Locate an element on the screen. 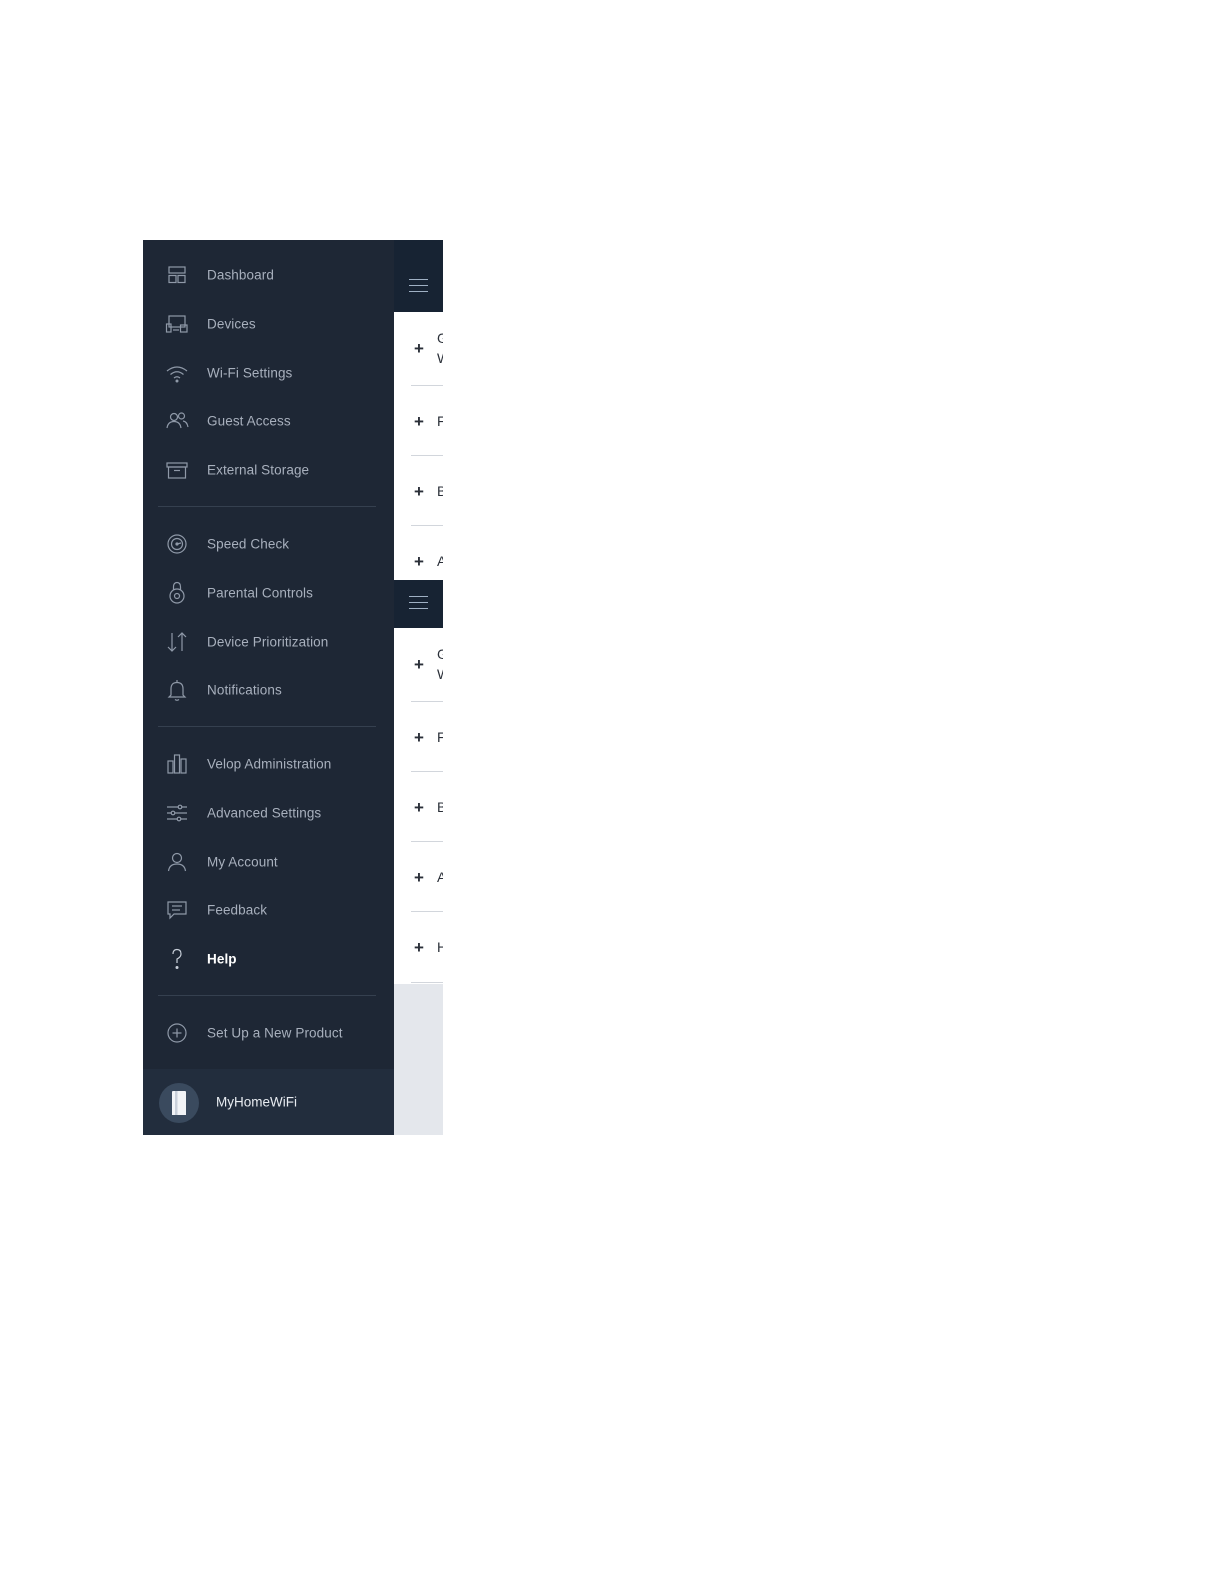  sidebar-item-advanced-settings: Advanced Settings is located at coordinates (268, 813).